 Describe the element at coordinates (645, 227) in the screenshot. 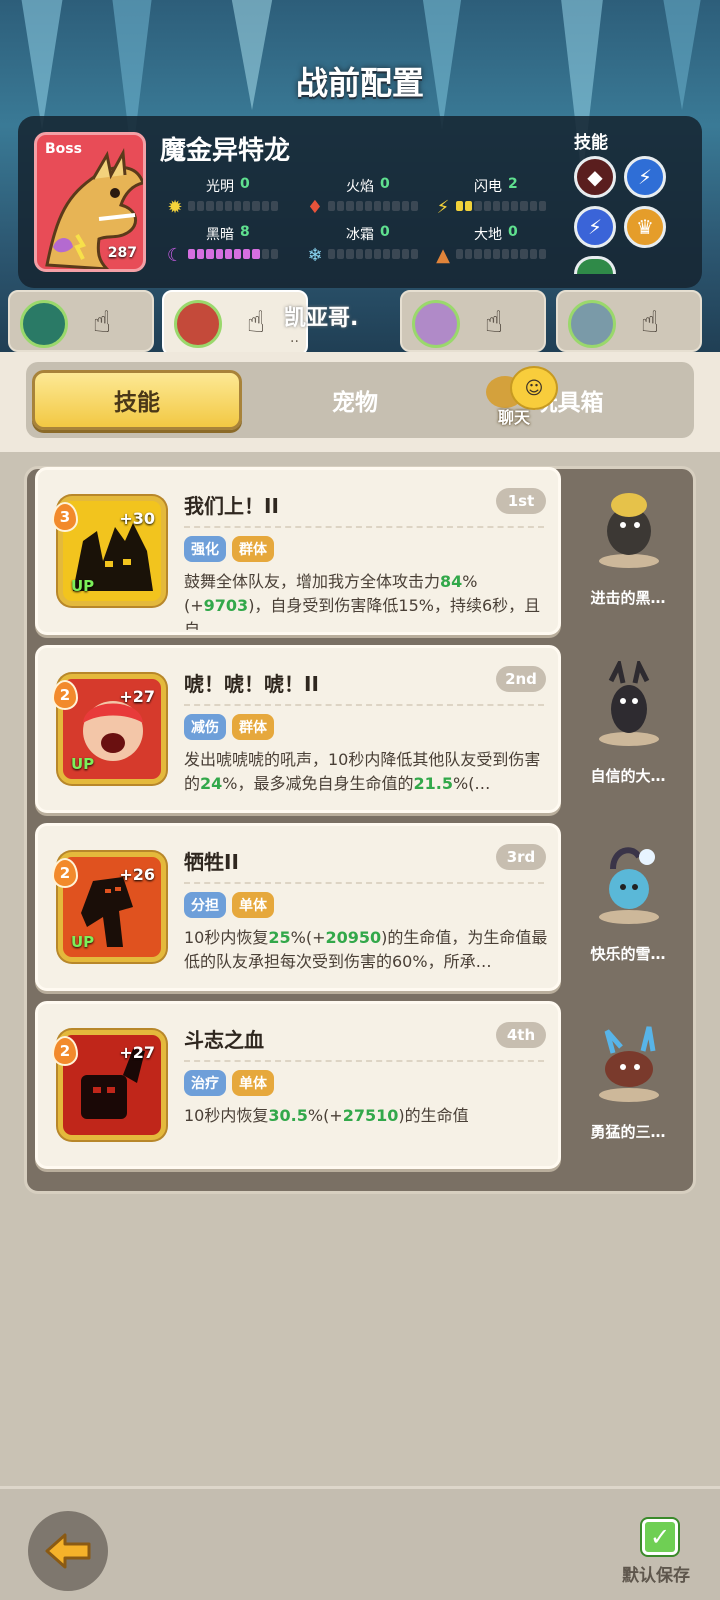

I see `crown-fire-icon: ♛` at that location.